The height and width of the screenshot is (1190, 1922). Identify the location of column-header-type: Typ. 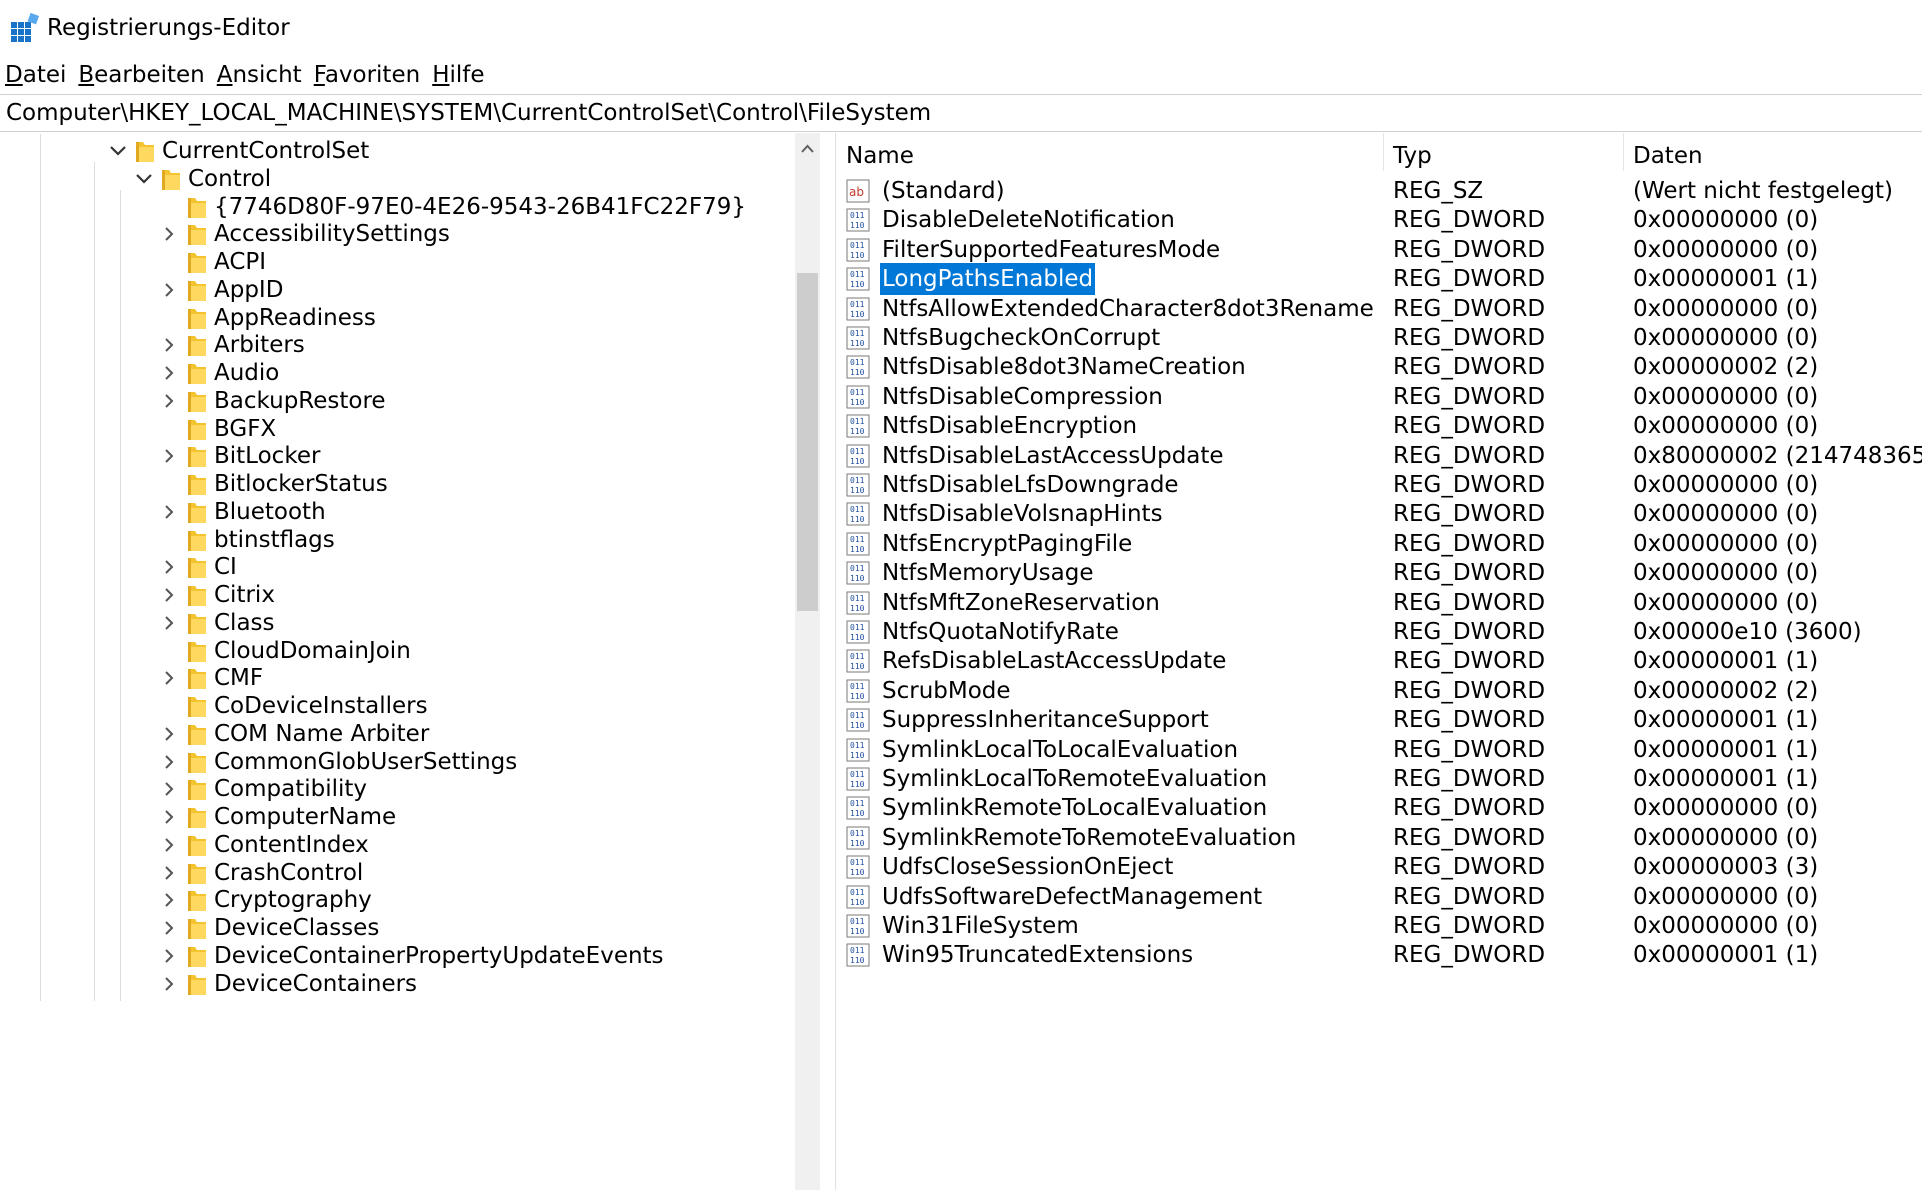
(1412, 152).